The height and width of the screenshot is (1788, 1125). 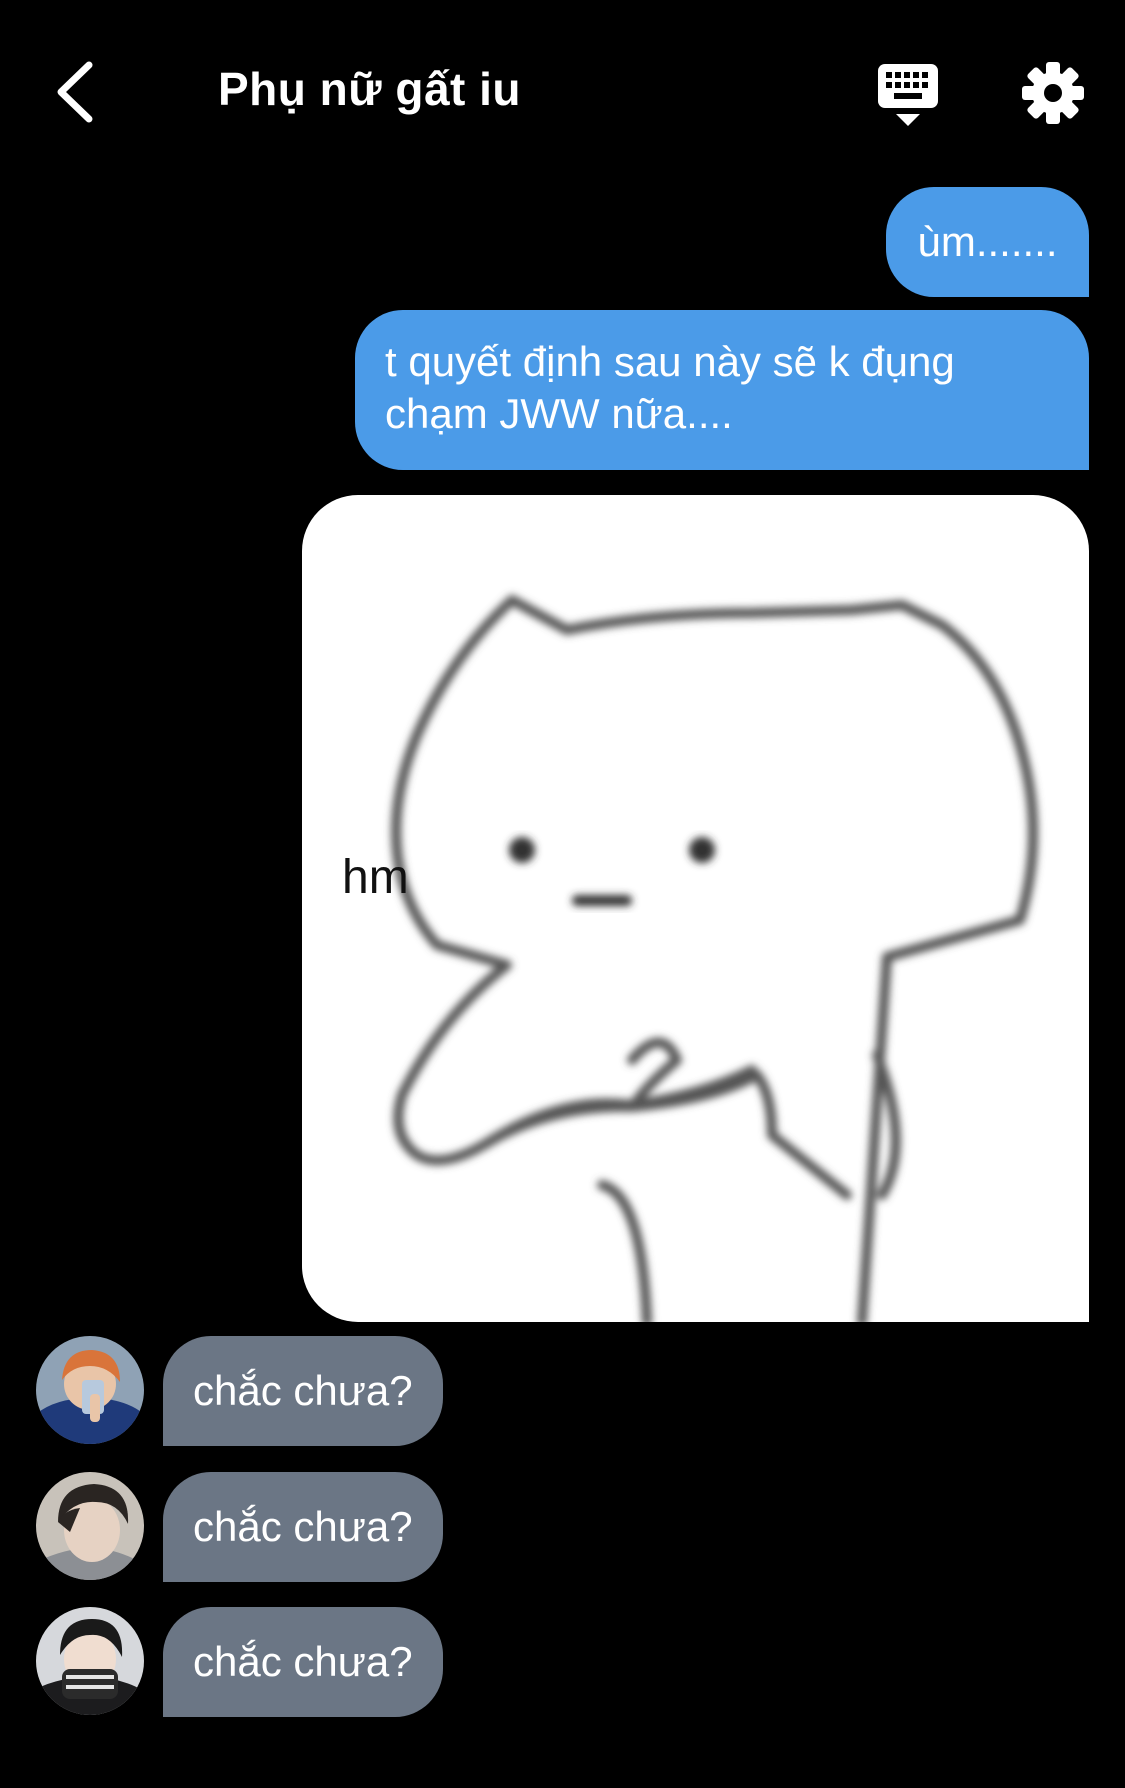 I want to click on keyboard-toggle-button, so click(x=908, y=96).